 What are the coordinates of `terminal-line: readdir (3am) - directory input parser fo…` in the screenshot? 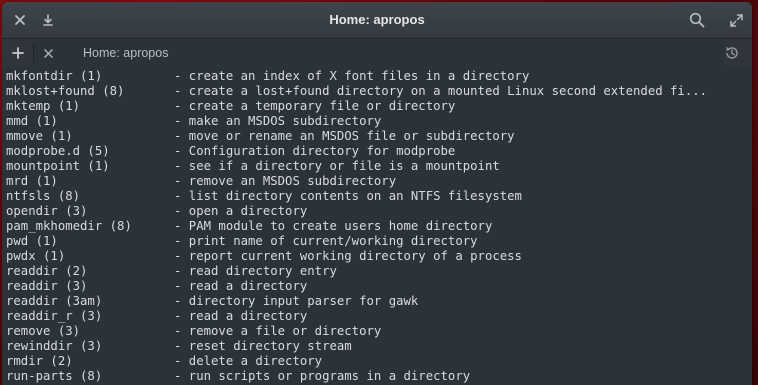 It's located at (379, 301).